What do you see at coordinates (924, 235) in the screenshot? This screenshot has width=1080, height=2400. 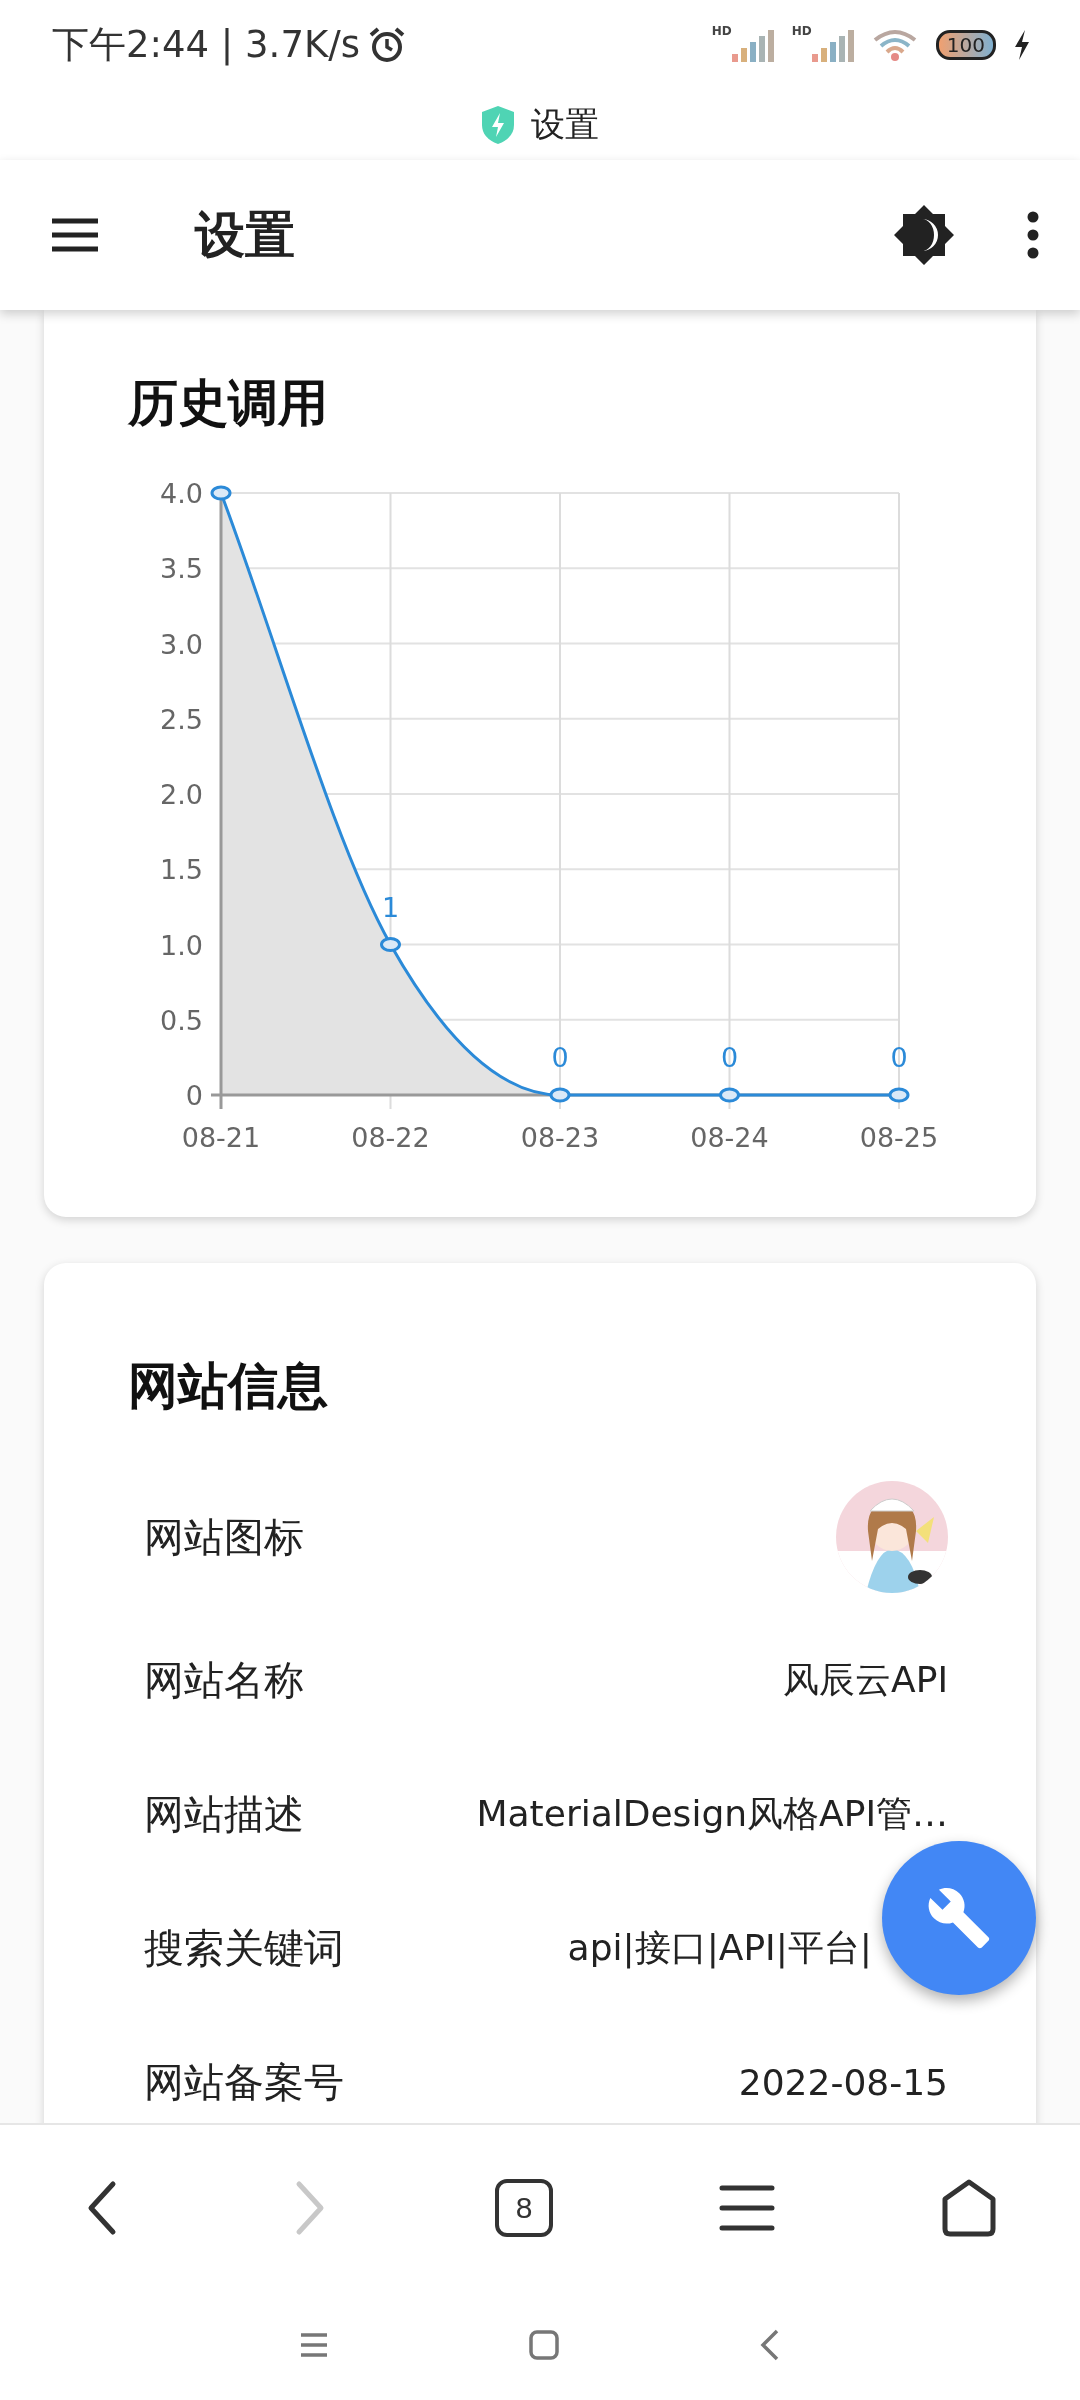 I see `theme-toggle-button` at bounding box center [924, 235].